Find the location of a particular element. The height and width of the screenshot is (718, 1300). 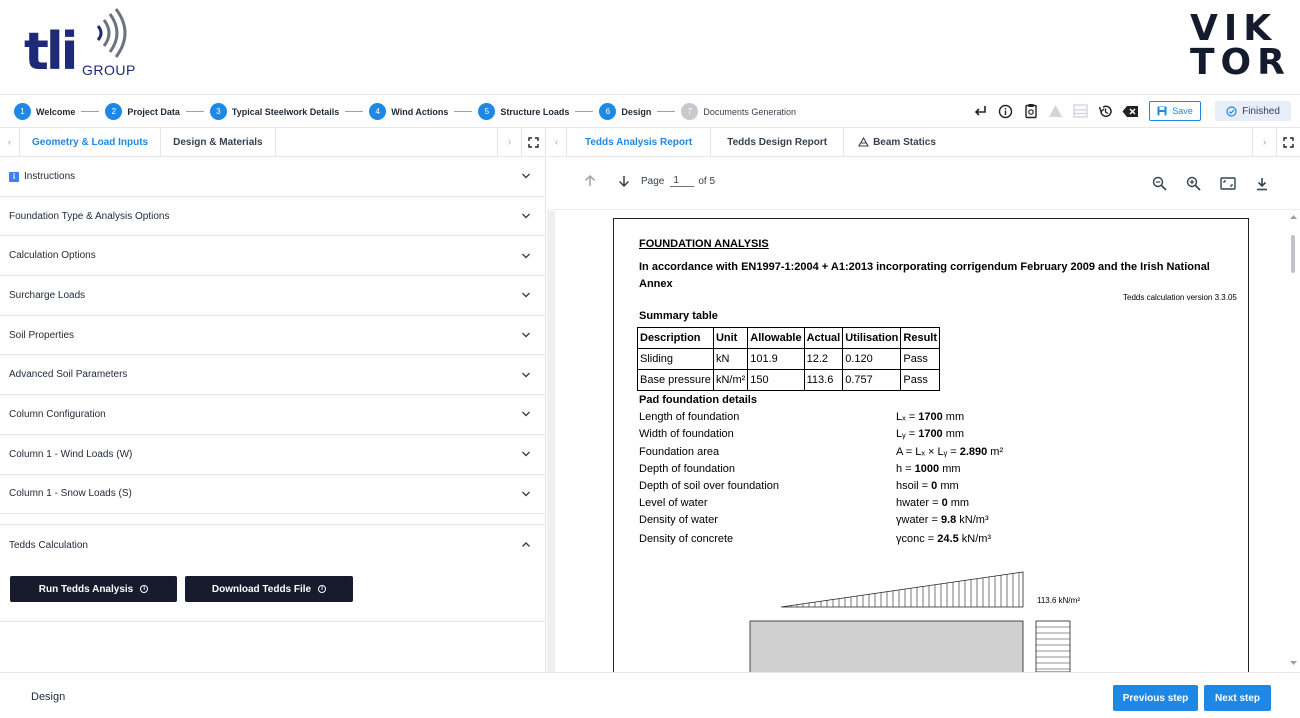

tli-logo-text: tli is located at coordinates (51, 52).